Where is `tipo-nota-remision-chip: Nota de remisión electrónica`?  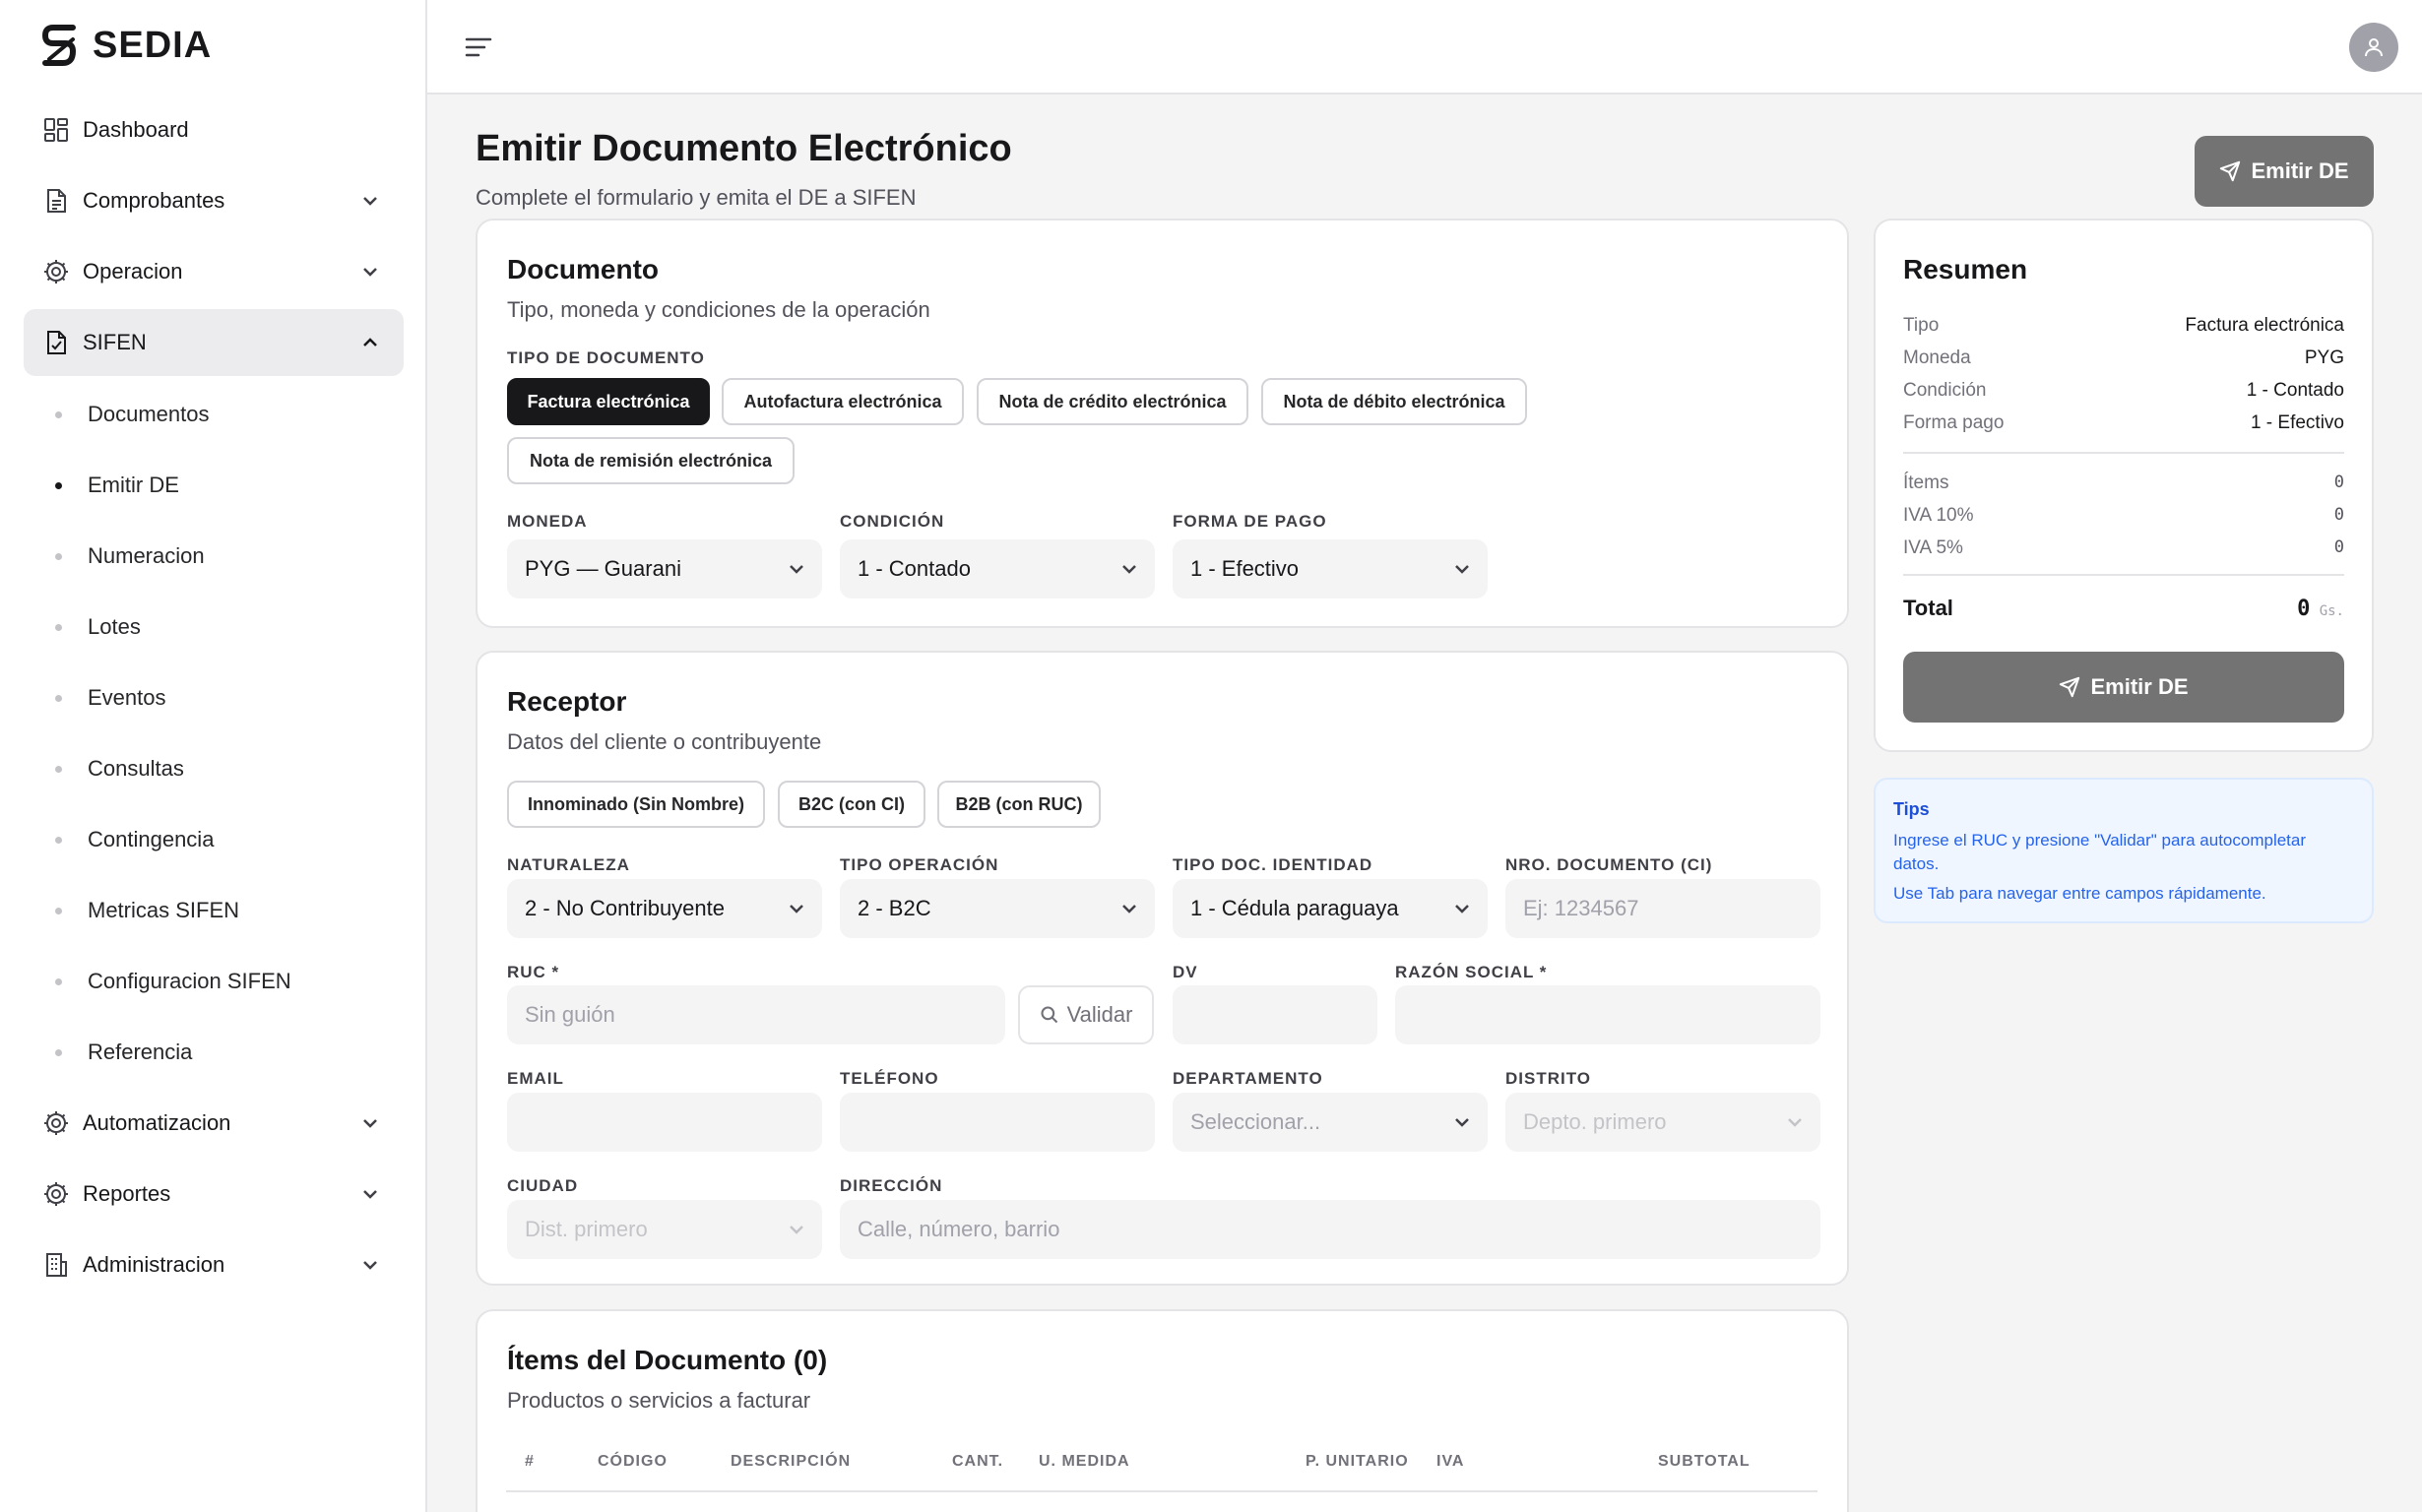
tipo-nota-remision-chip: Nota de remisión electrónica is located at coordinates (651, 460).